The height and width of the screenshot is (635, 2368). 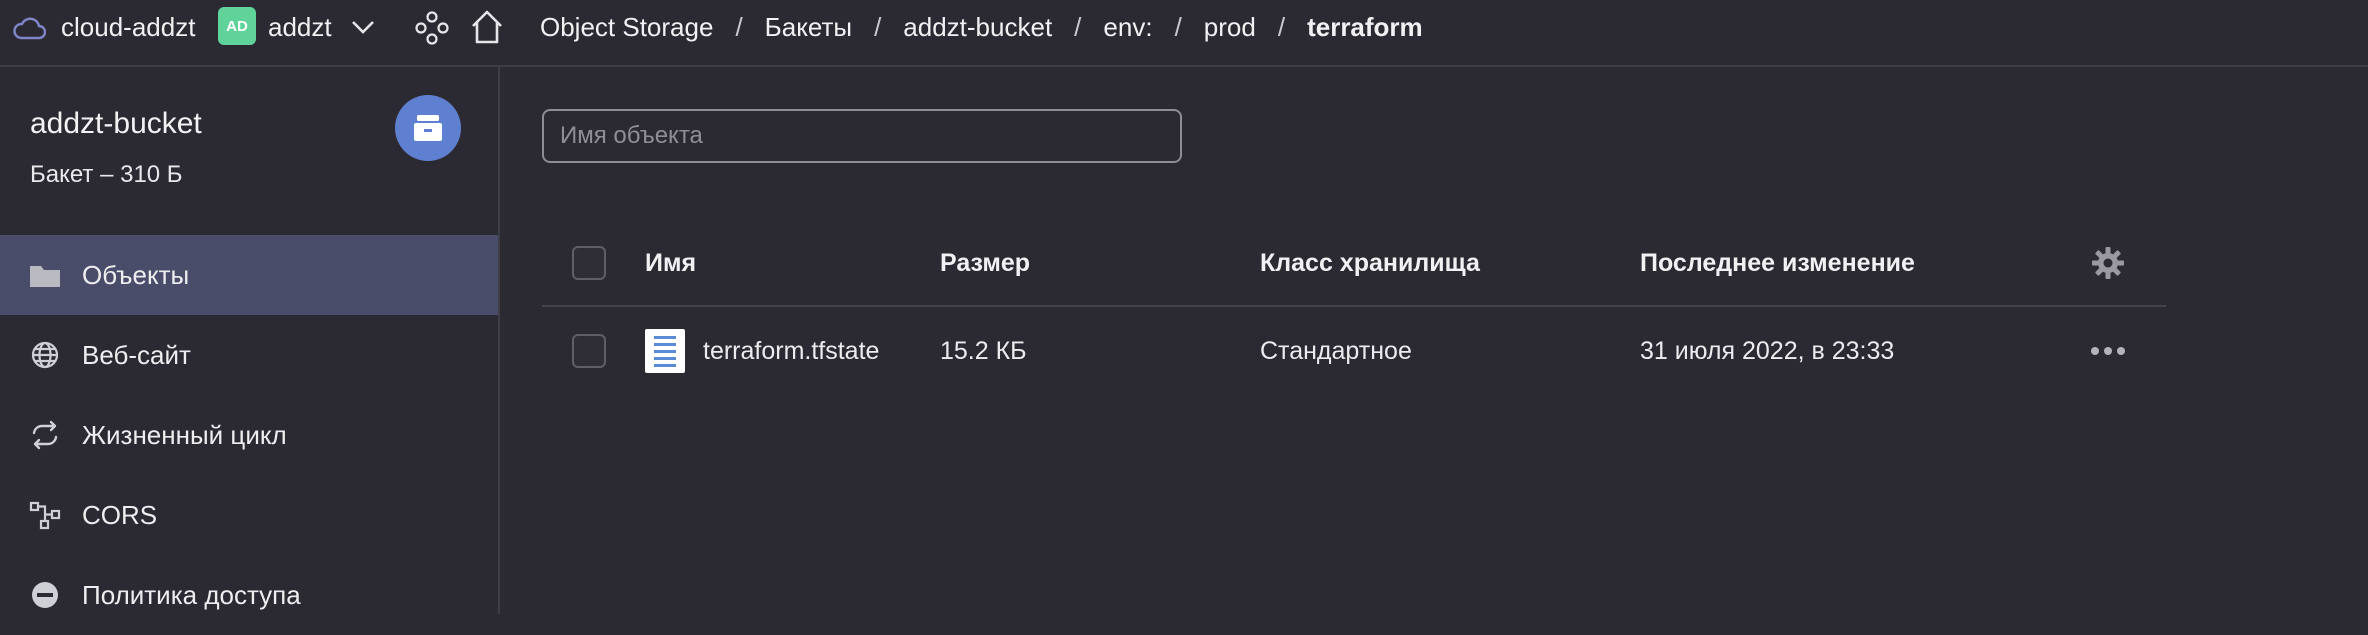 I want to click on globe-icon, so click(x=45, y=355).